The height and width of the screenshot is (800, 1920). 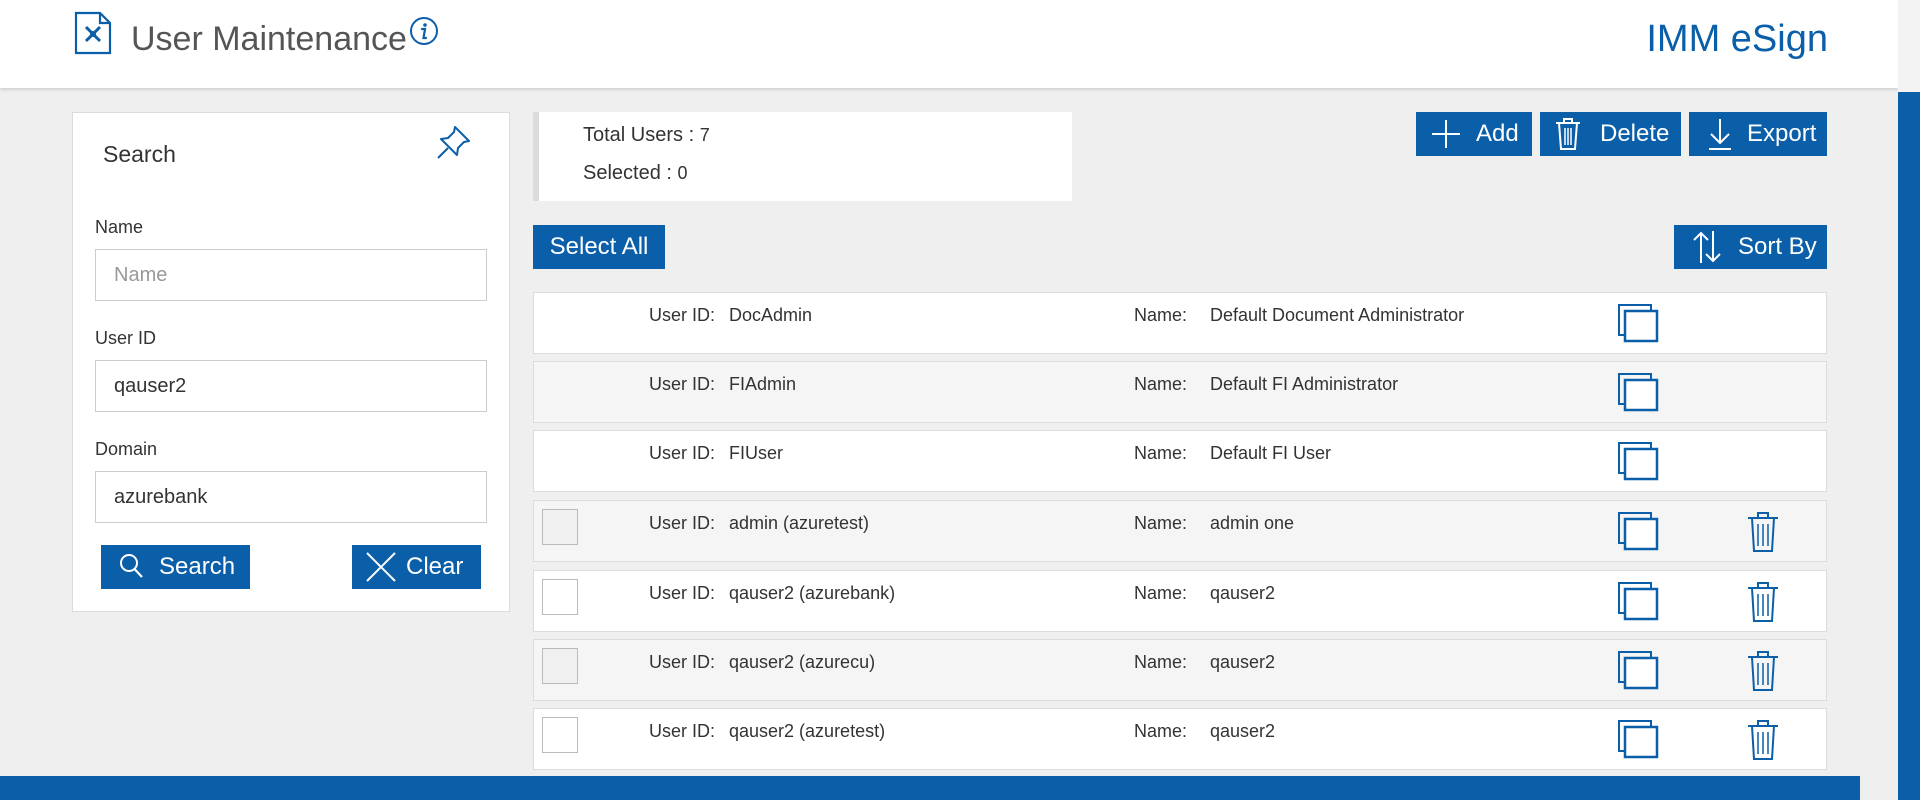 What do you see at coordinates (802, 662) in the screenshot?
I see `user-id-value: qauser2 (azurecu)` at bounding box center [802, 662].